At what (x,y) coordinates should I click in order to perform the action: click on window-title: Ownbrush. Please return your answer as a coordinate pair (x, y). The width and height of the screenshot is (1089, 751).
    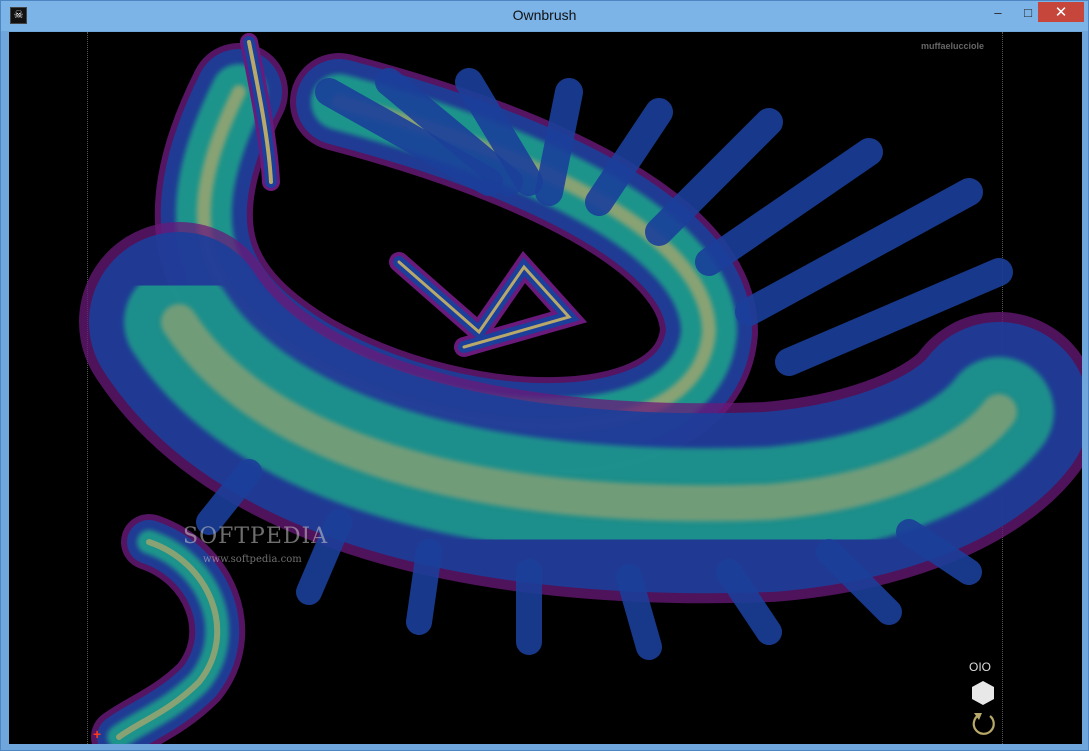
    Looking at the image, I should click on (544, 15).